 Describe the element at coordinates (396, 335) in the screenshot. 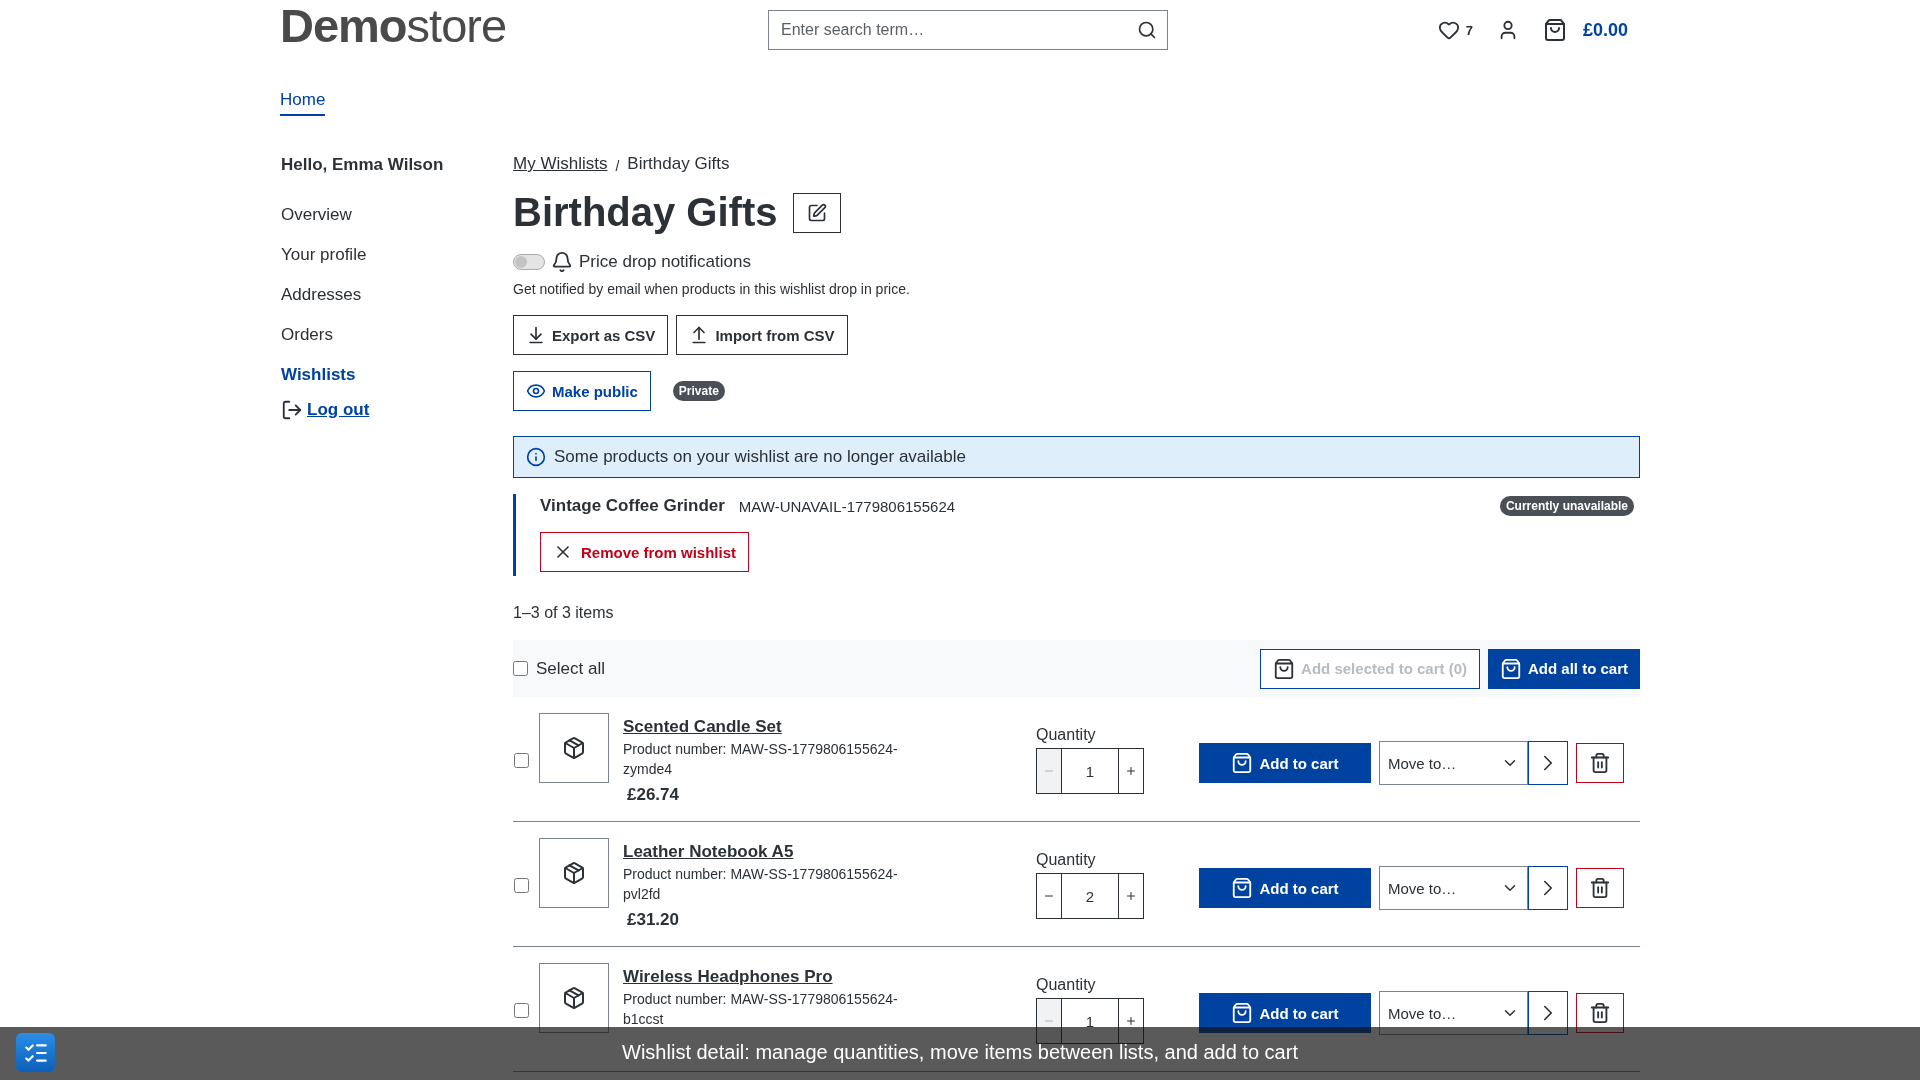

I see `sidebar-item: Orders` at that location.